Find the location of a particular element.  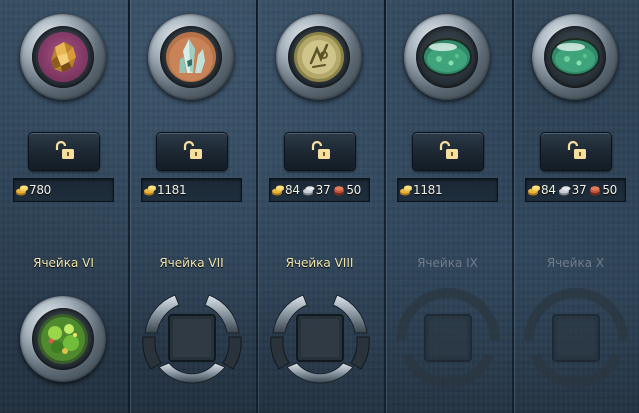

cost-item: 780 is located at coordinates (33, 190).